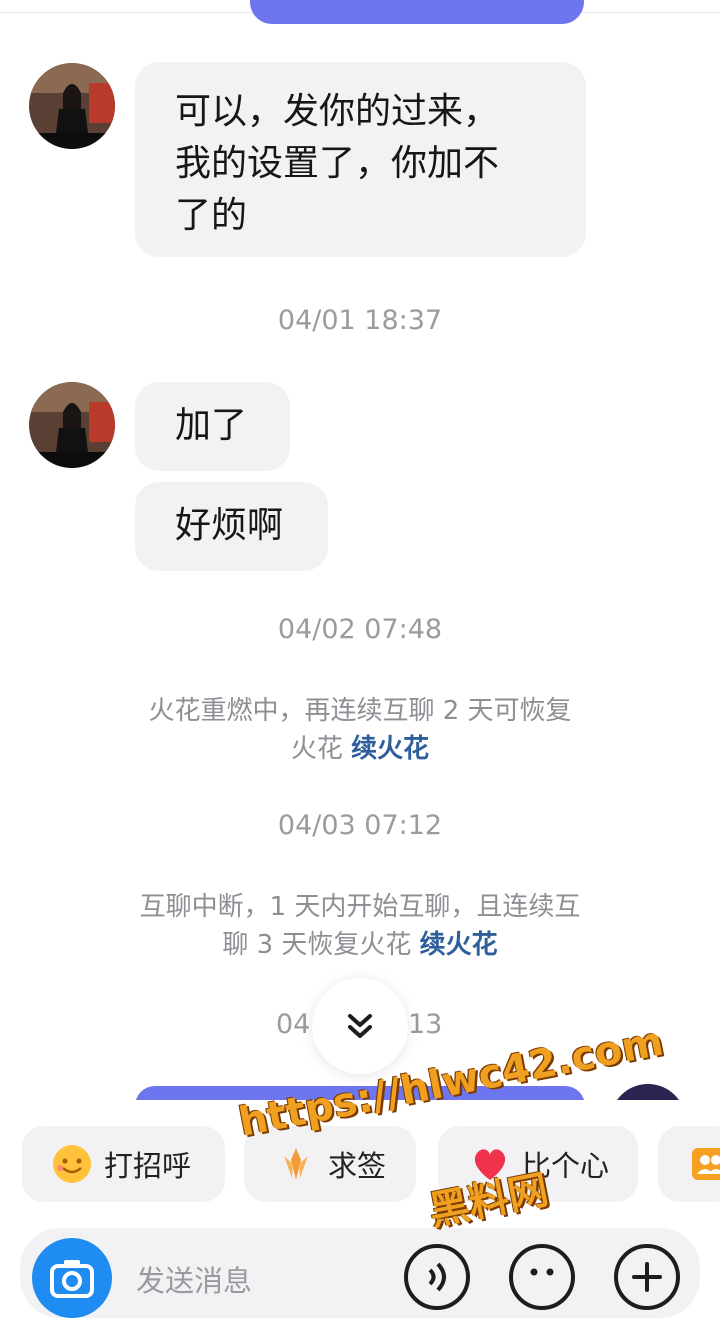  I want to click on more-button, so click(647, 1277).